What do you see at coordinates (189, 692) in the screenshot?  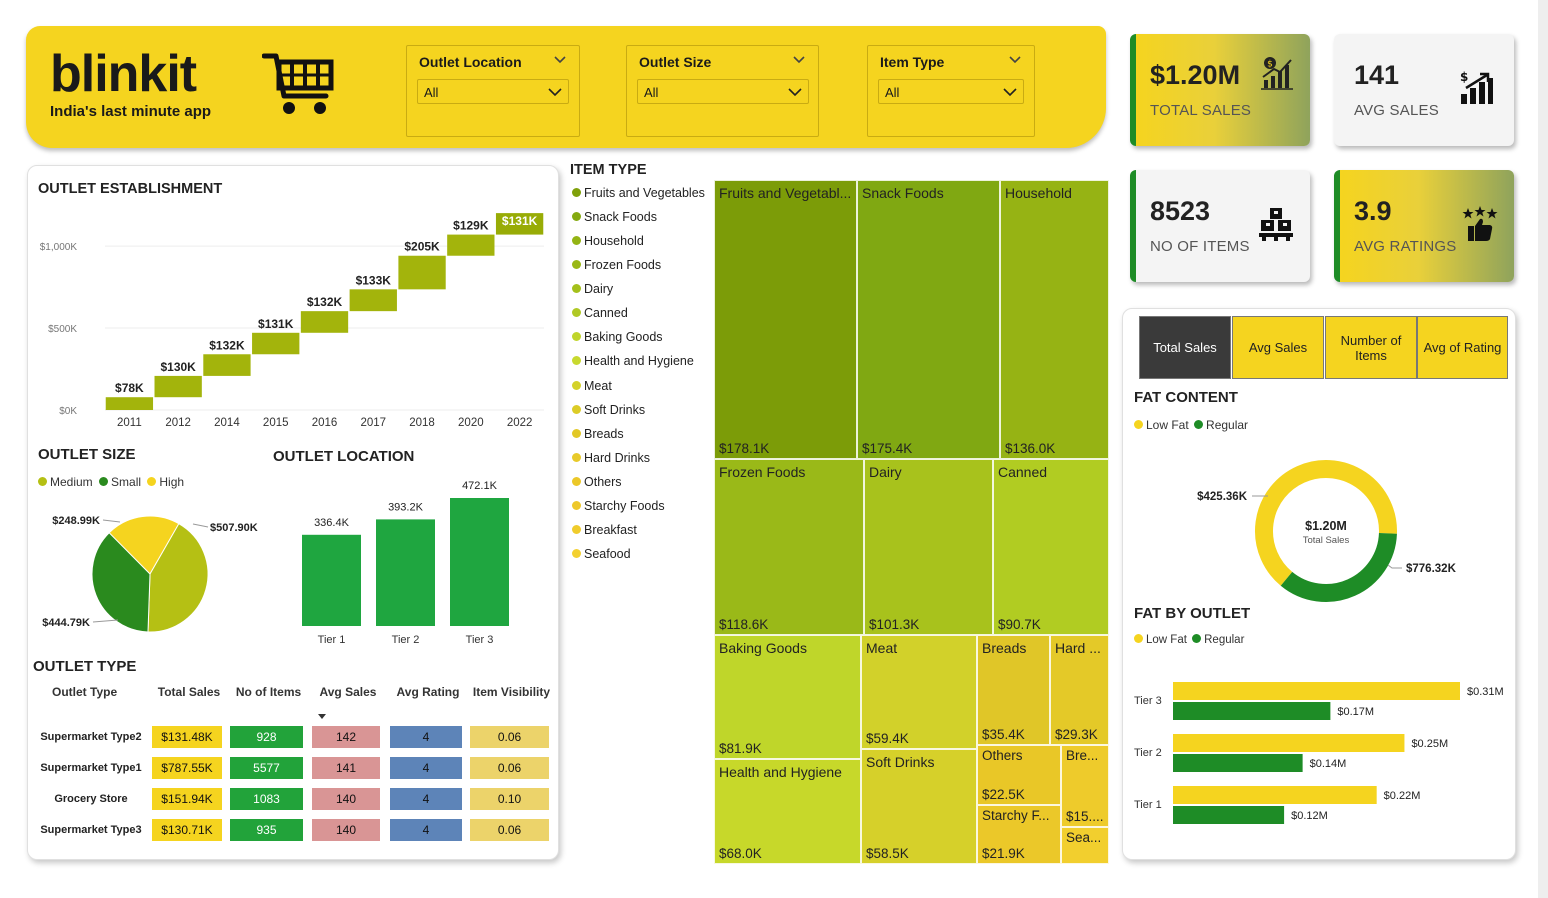 I see `table-header: Total Sales` at bounding box center [189, 692].